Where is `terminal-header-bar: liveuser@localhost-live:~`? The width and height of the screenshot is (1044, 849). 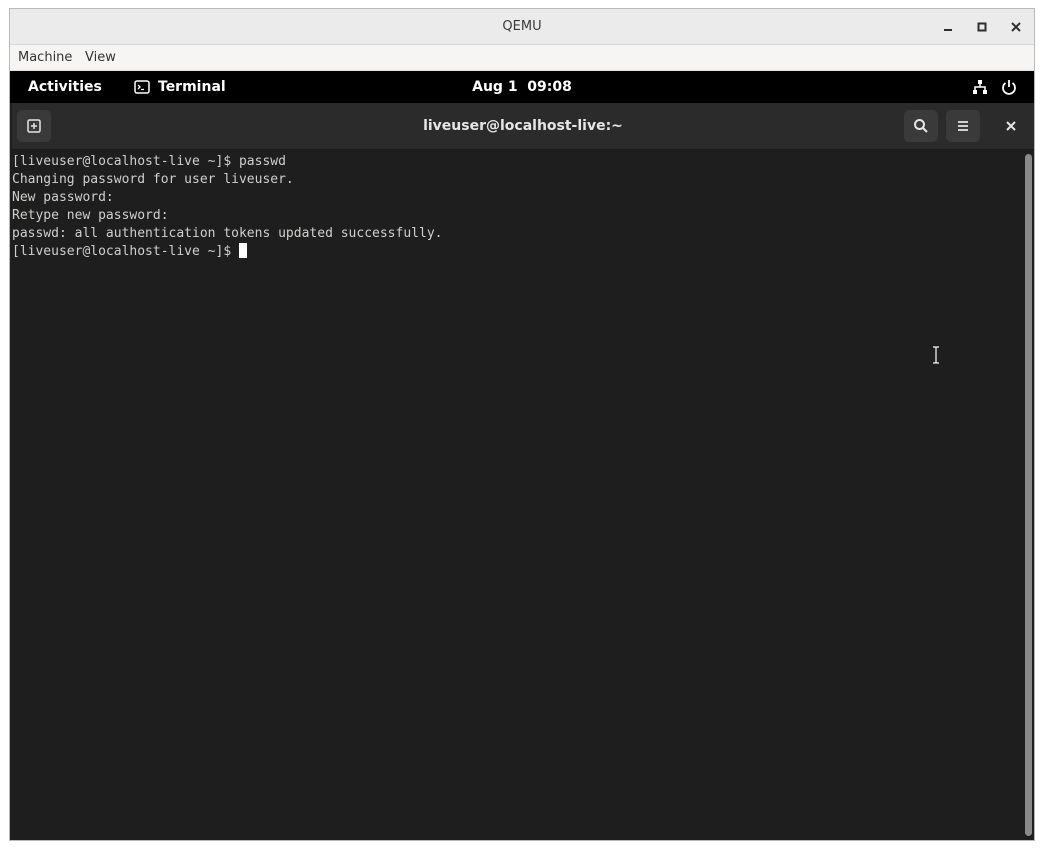
terminal-header-bar: liveuser@localhost-live:~ is located at coordinates (523, 126).